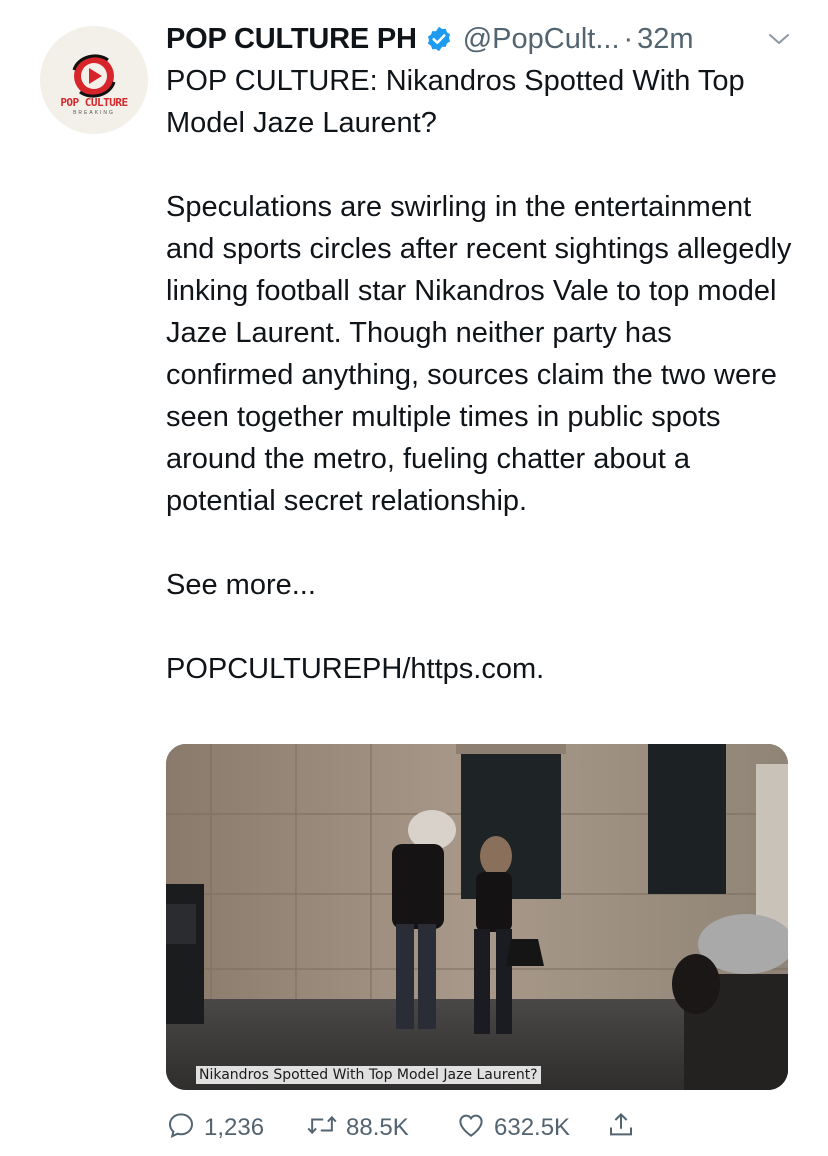 Image resolution: width=828 pixels, height=1156 pixels. I want to click on chevron-down-icon, so click(779, 39).